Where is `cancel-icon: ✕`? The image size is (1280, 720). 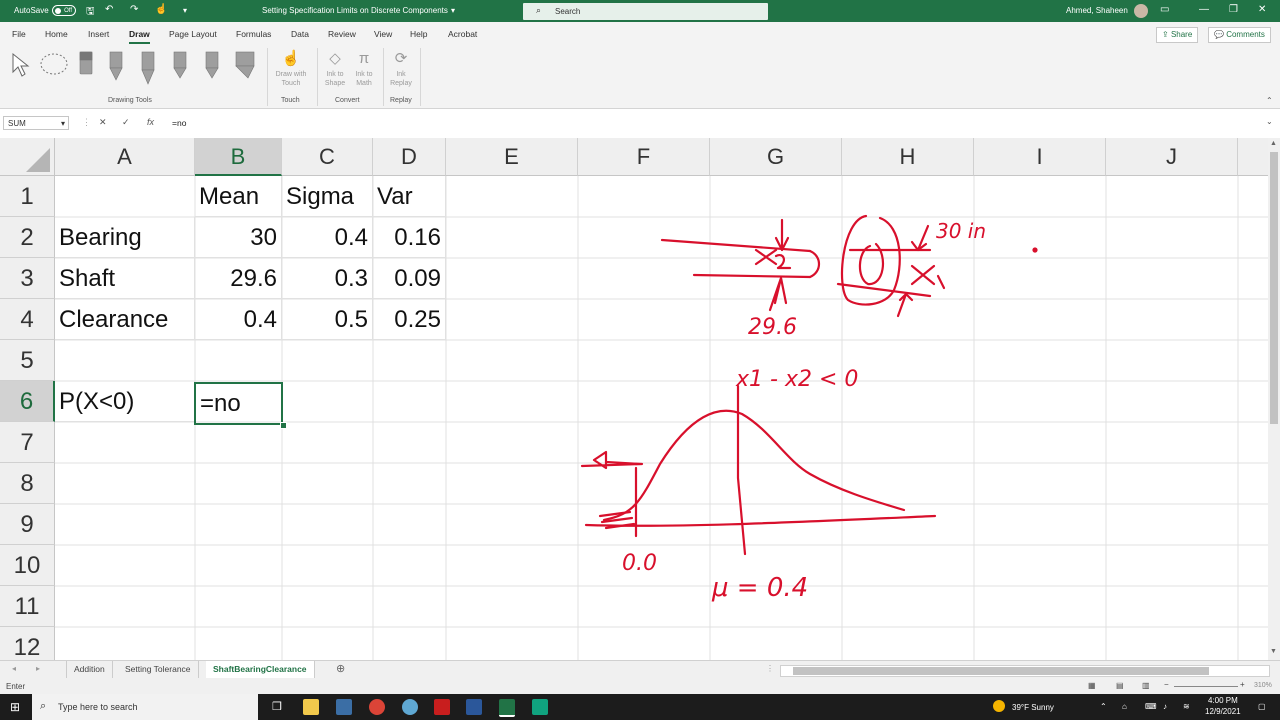 cancel-icon: ✕ is located at coordinates (103, 122).